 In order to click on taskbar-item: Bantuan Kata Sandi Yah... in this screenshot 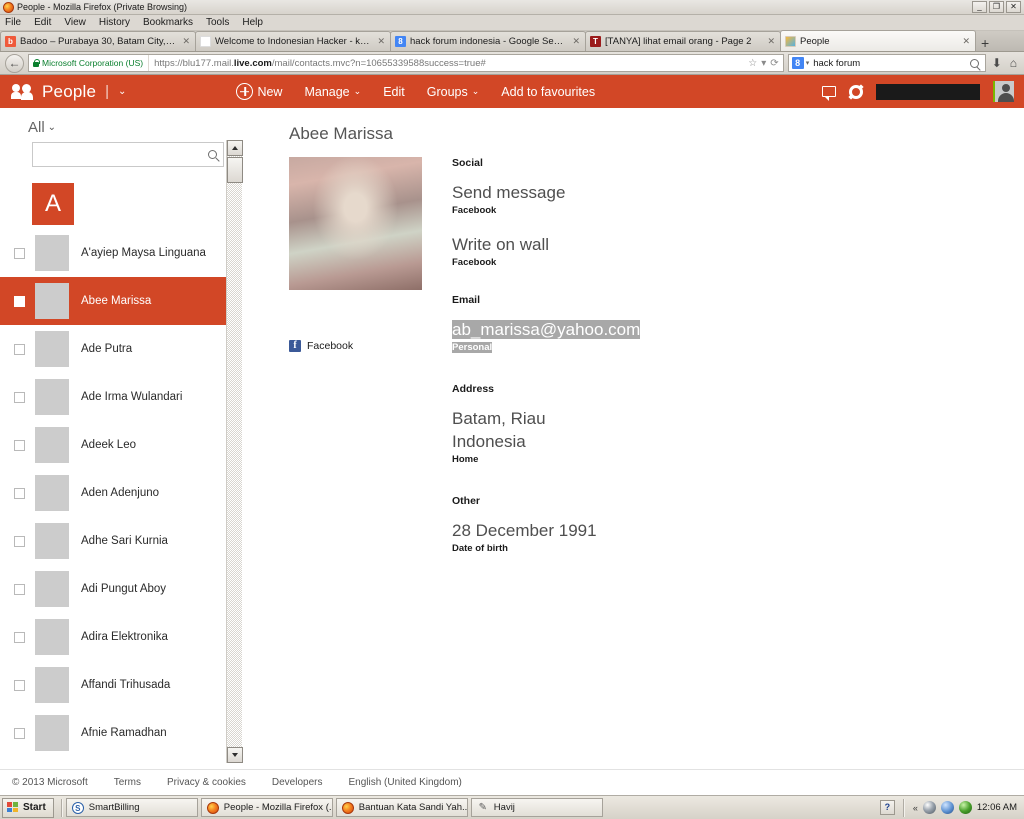, I will do `click(401, 807)`.